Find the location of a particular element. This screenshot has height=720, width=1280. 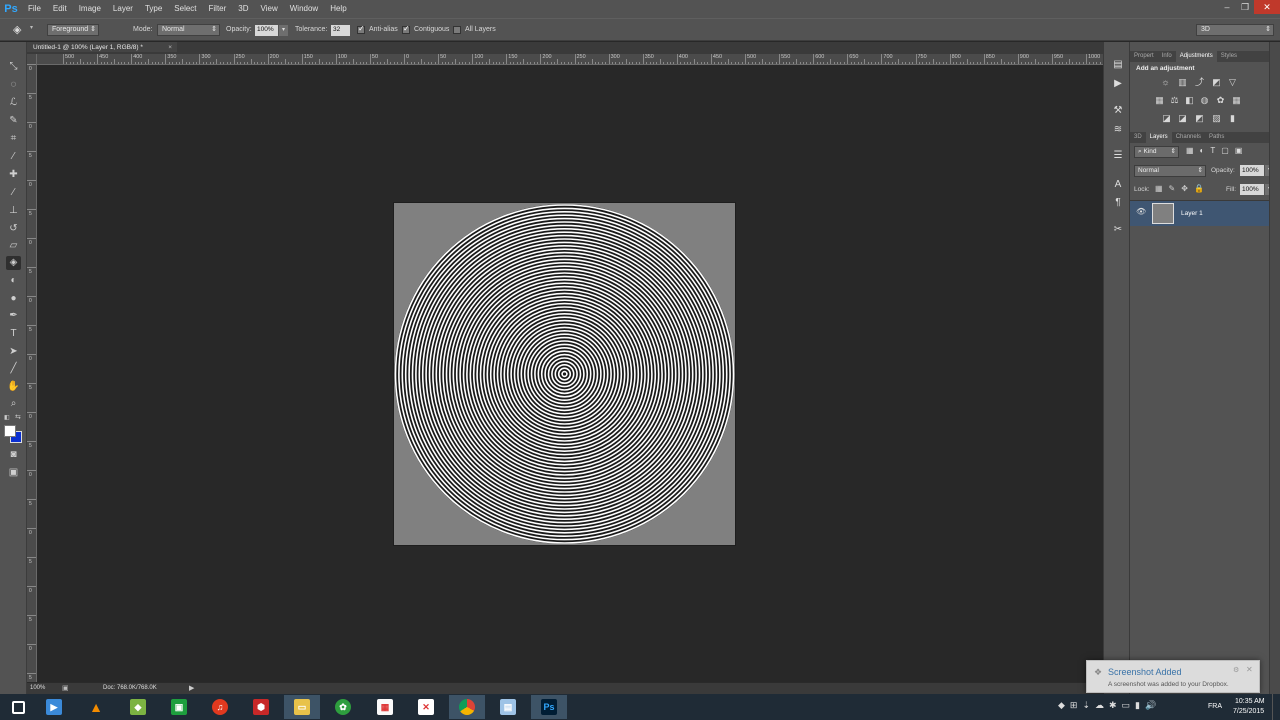

show-desktop-button is located at coordinates (1276, 707).